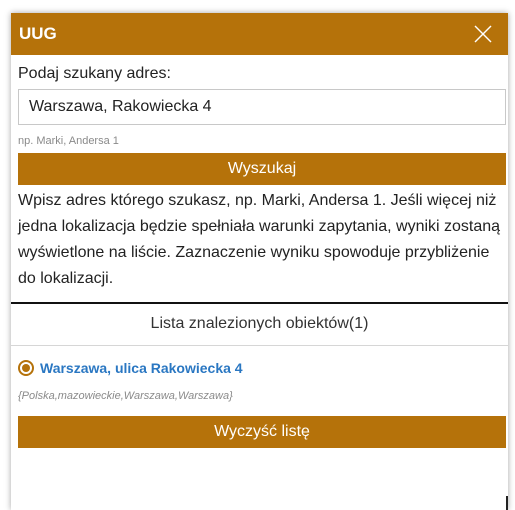  Describe the element at coordinates (262, 432) in the screenshot. I see `clear-list-button: Wyczyść listę` at that location.